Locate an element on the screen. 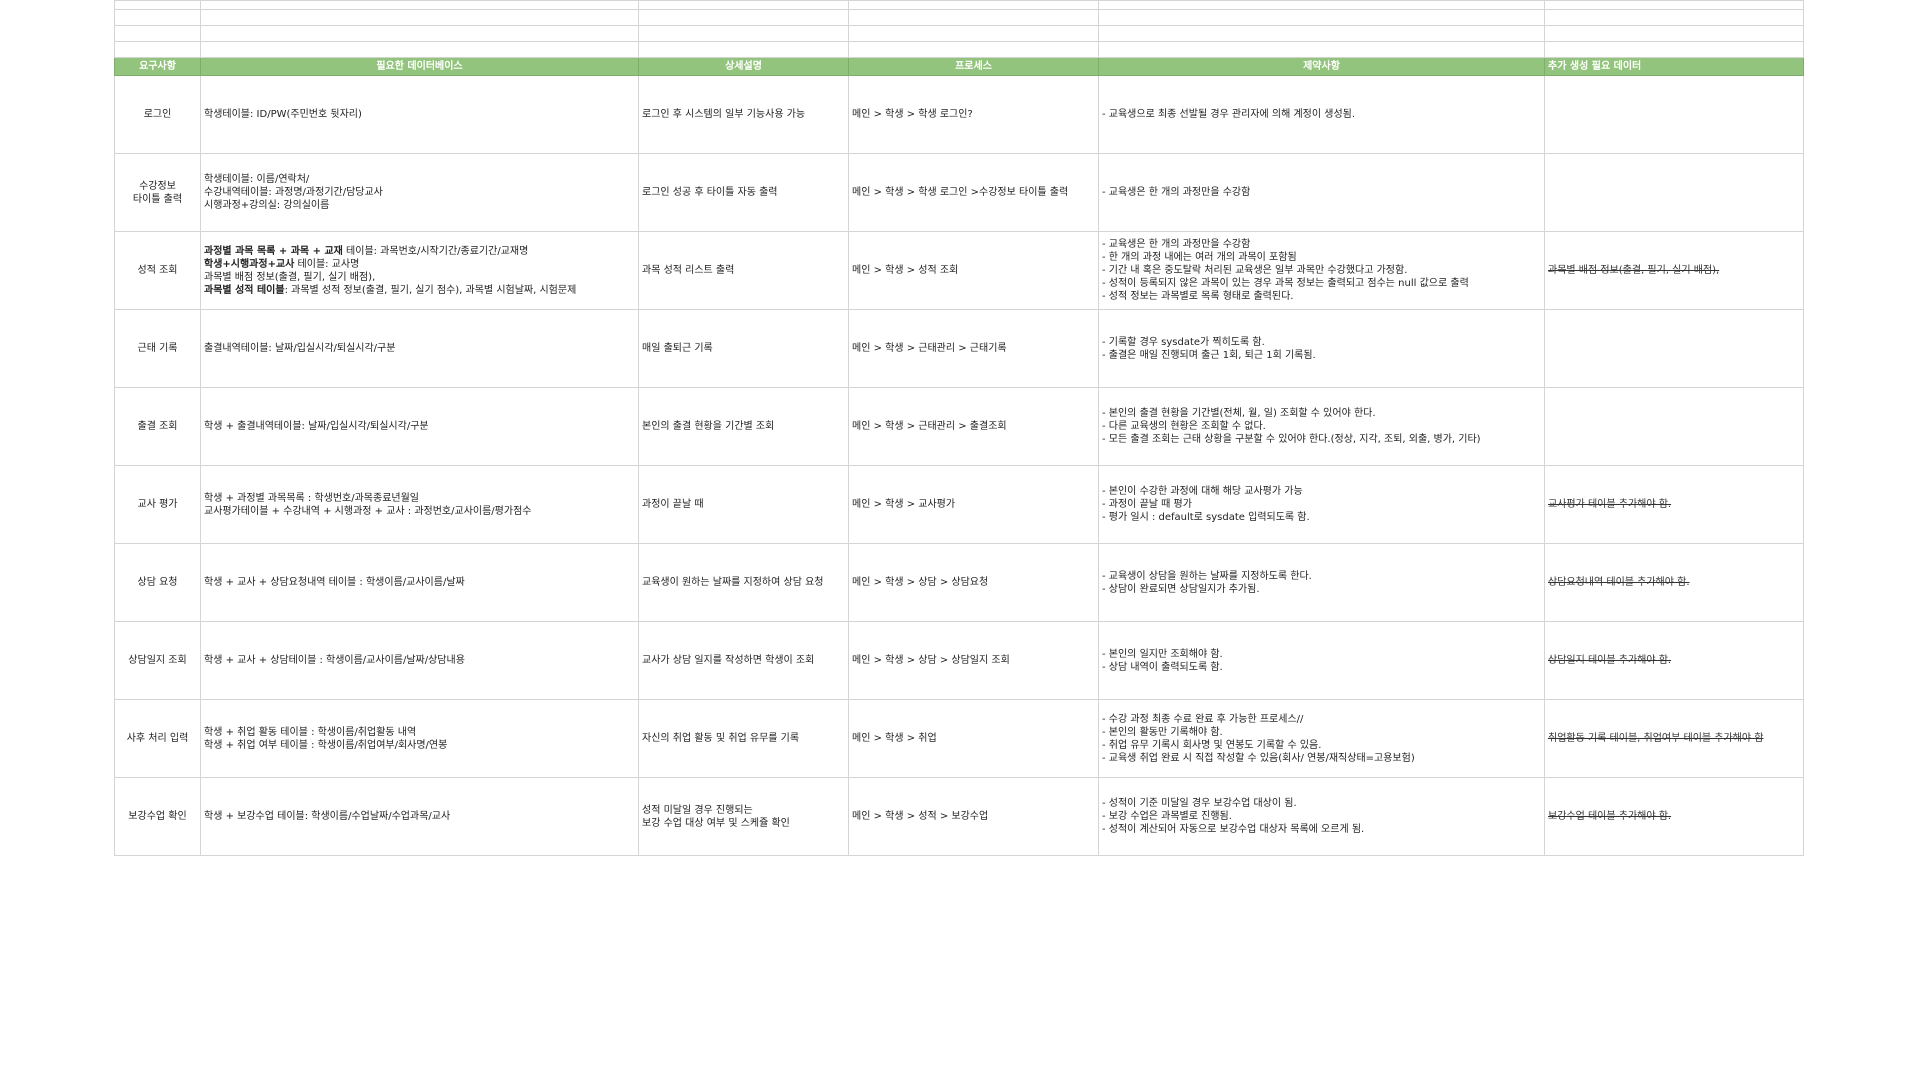  database-cell: 학생 + 교사 + 상담테이블 : 학생이름/교사이름/날짜/상담내용 is located at coordinates (419, 660).